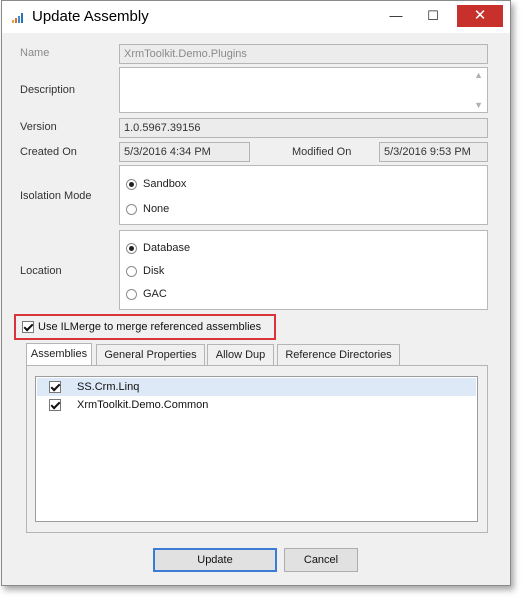 The image size is (522, 597). Describe the element at coordinates (108, 387) in the screenshot. I see `assembly-name: SS.Crm.Linq` at that location.